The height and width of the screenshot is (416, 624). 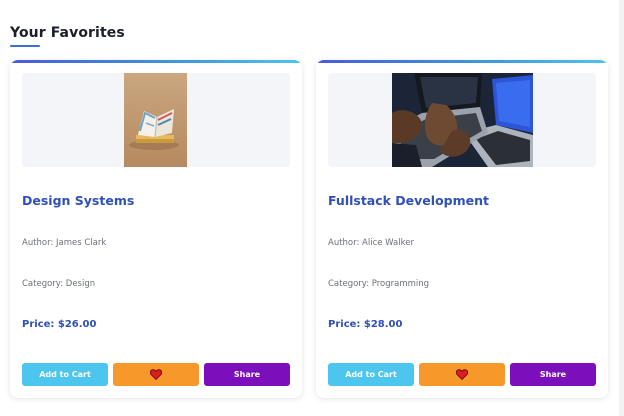 What do you see at coordinates (67, 33) in the screenshot?
I see `page-title: Your Favorites` at bounding box center [67, 33].